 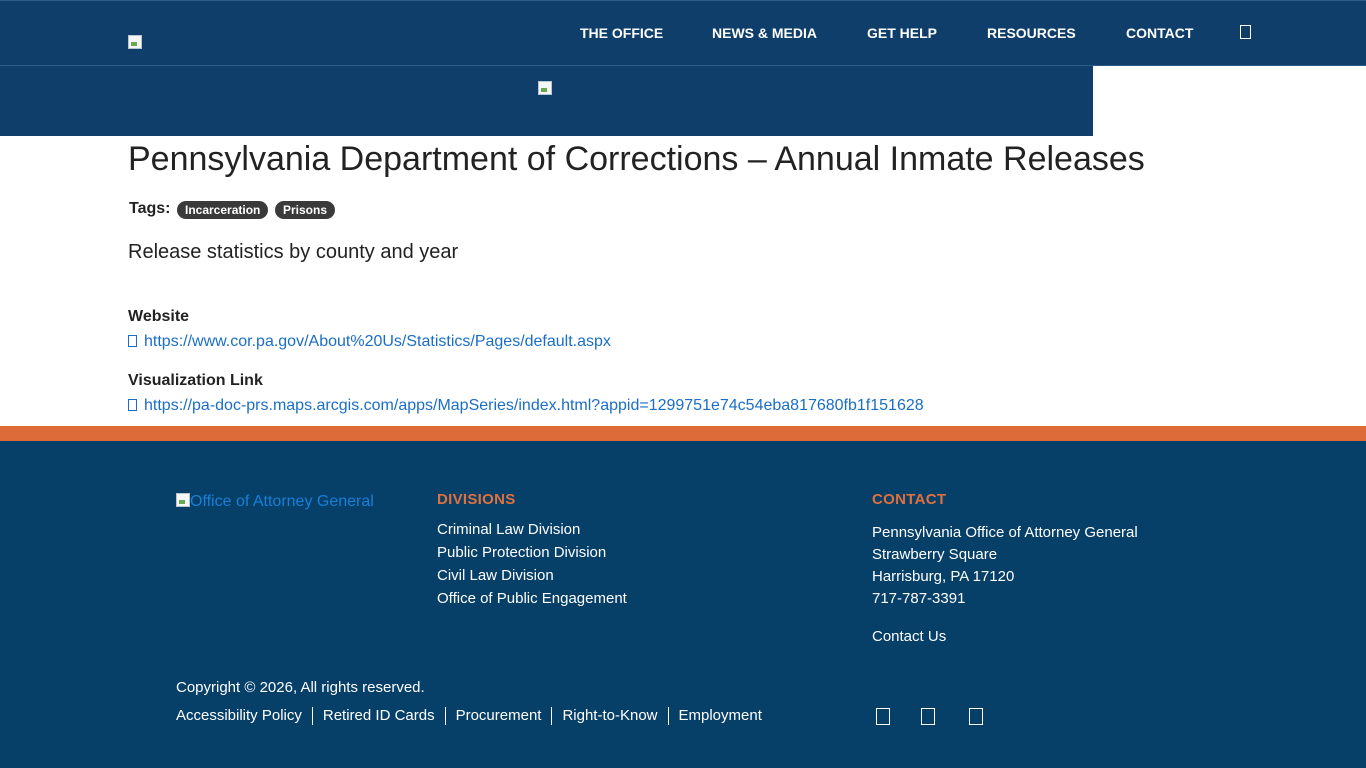 What do you see at coordinates (150, 208) in the screenshot?
I see `tags-label: Tags:` at bounding box center [150, 208].